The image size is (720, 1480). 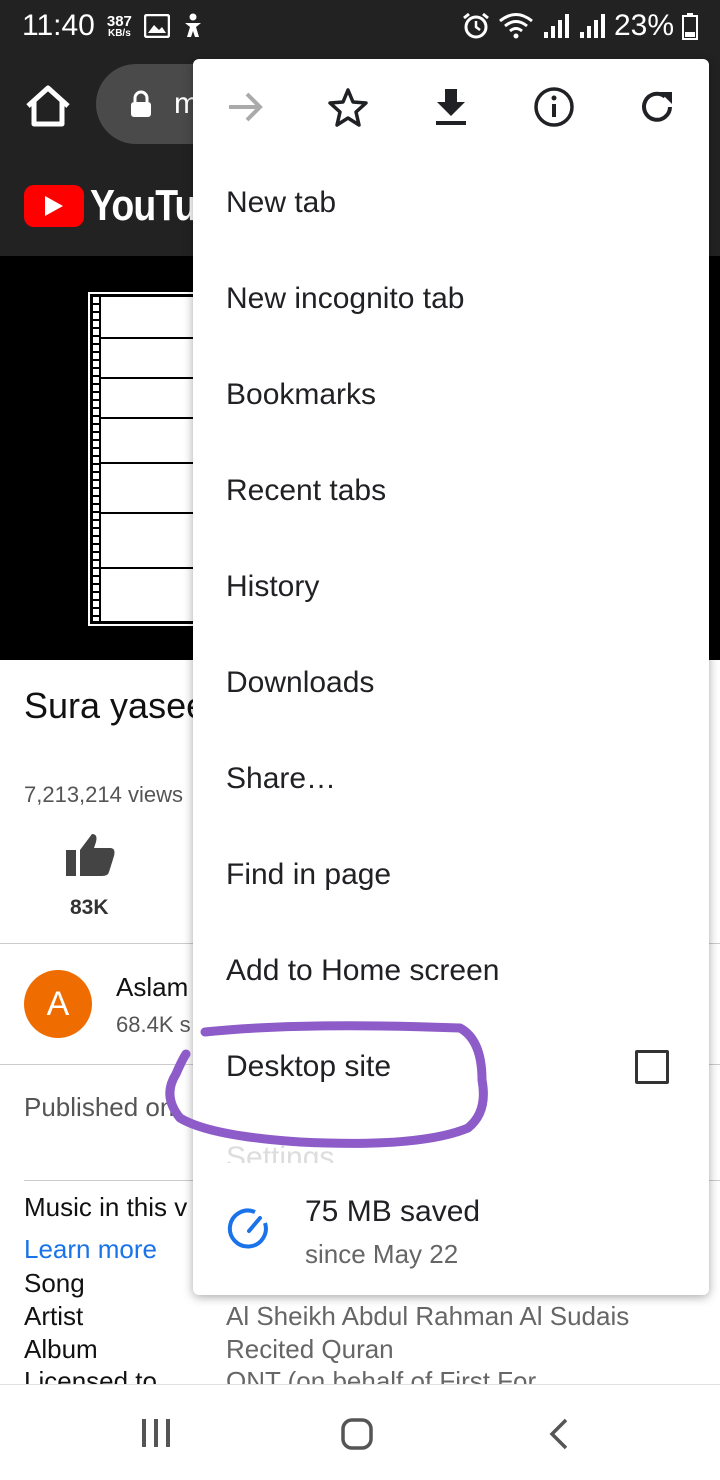 I want to click on gallery-icon, so click(x=156, y=26).